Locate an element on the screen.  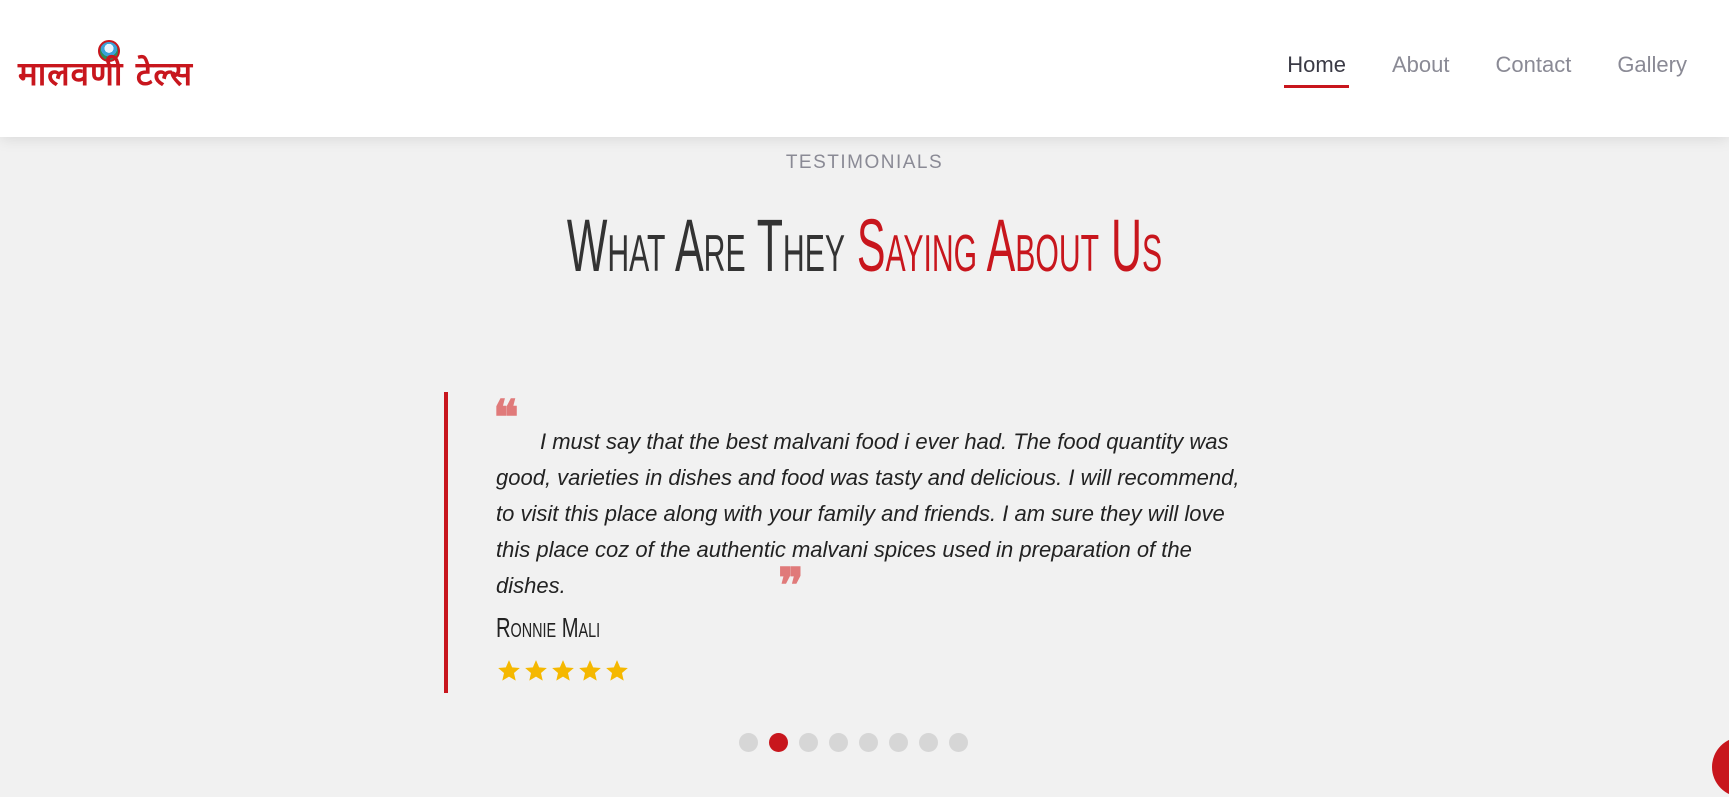
rating-stars is located at coordinates (563, 671).